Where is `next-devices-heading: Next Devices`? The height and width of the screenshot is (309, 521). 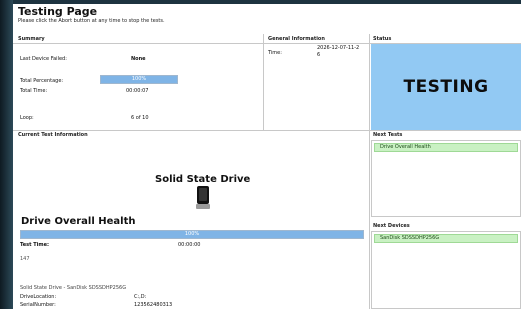
next-devices-heading: Next Devices is located at coordinates (391, 226).